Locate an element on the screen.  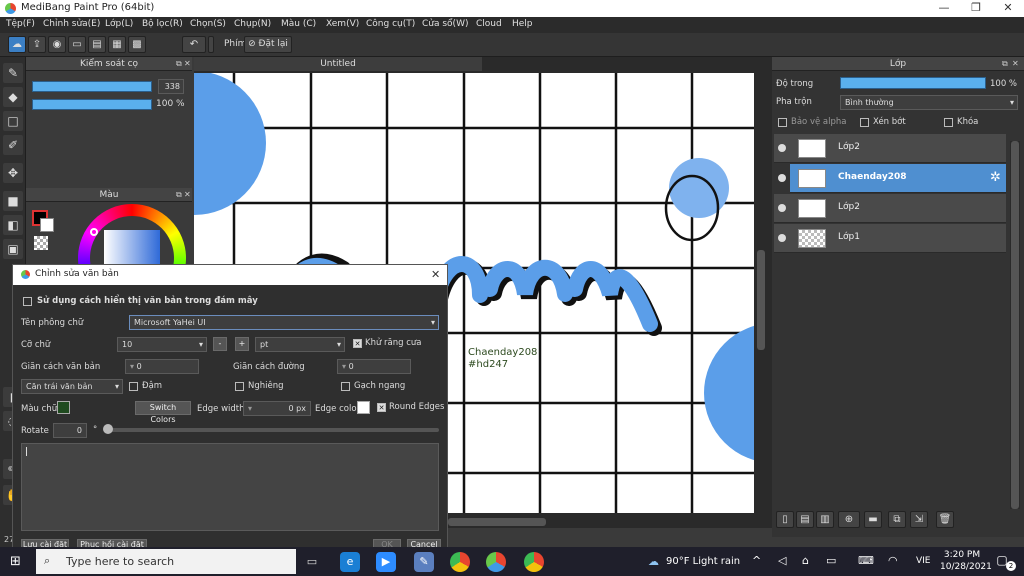
canvas-hscroll is located at coordinates (610, 522).